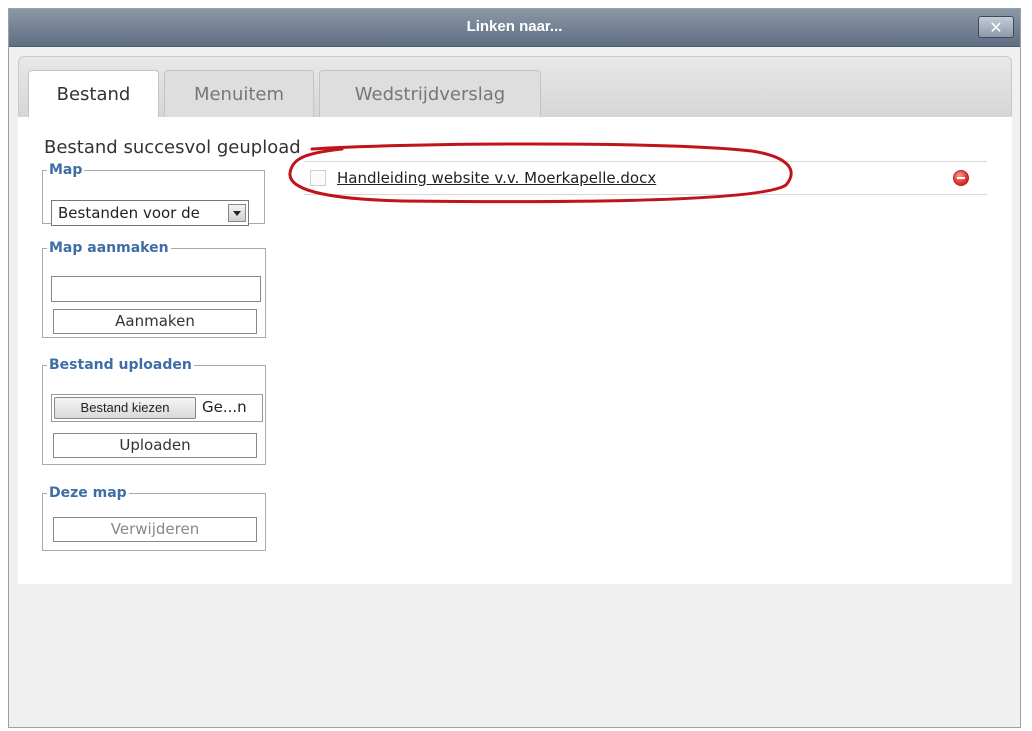 The width and height of the screenshot is (1032, 731). What do you see at coordinates (66, 170) in the screenshot?
I see `map-legend: Map` at bounding box center [66, 170].